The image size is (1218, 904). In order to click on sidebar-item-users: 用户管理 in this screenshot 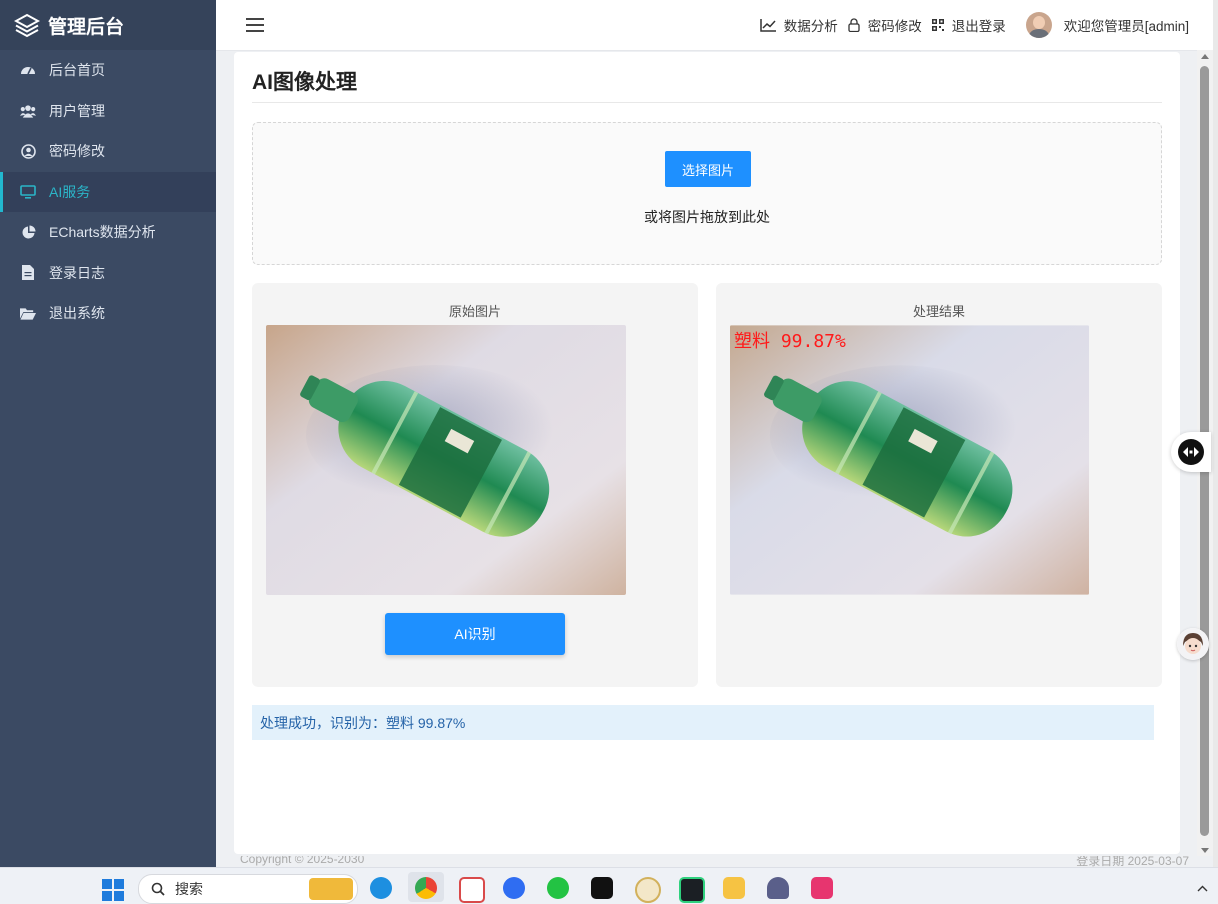, I will do `click(108, 111)`.